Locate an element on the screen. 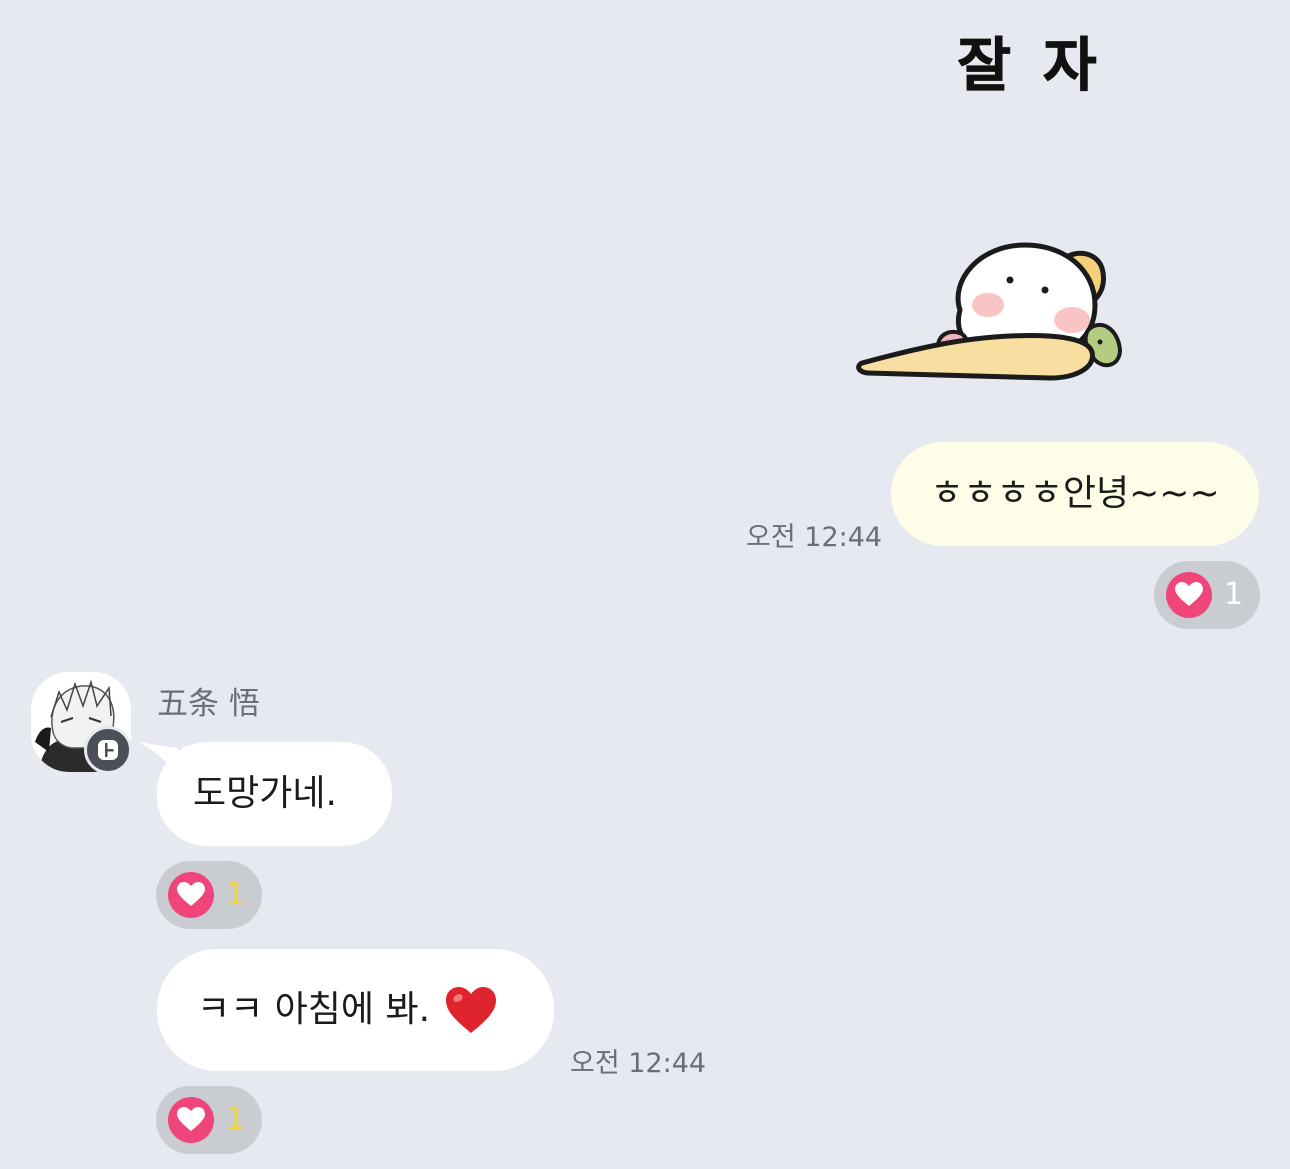 Image resolution: width=1290 pixels, height=1169 pixels. sticker-caption: 잘 자 is located at coordinates (1030, 65).